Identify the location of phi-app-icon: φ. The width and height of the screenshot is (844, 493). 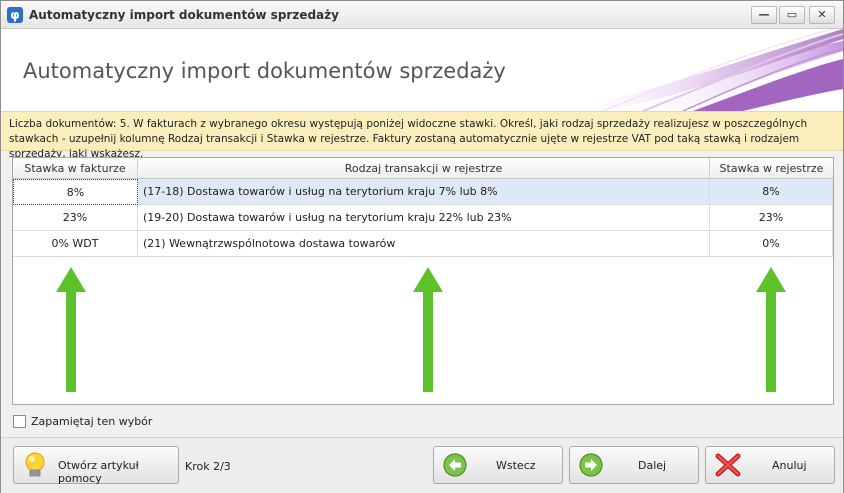
(15, 15).